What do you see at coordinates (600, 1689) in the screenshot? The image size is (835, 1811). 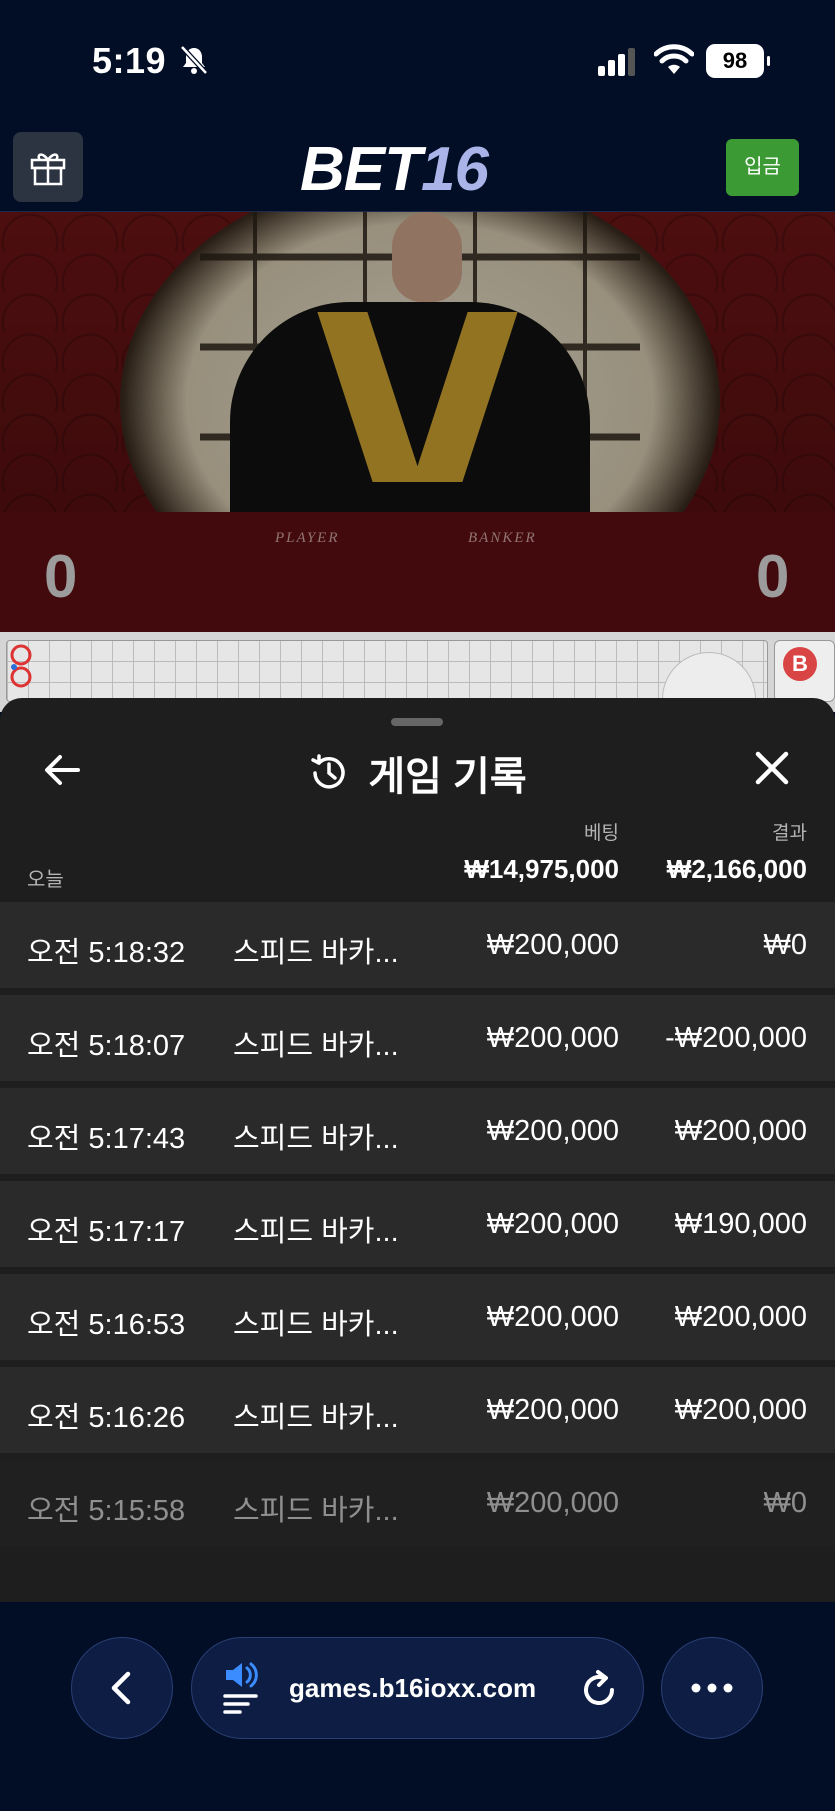 I see `reload-icon` at bounding box center [600, 1689].